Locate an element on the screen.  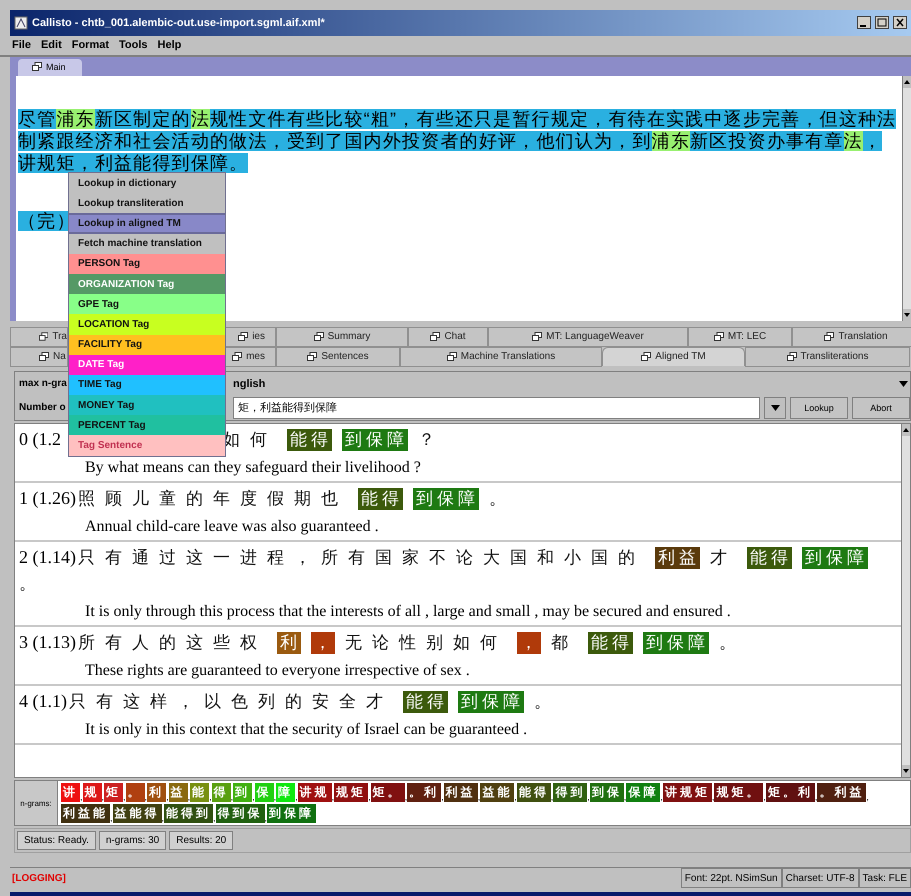
ngram-chip: 能 is located at coordinates (200, 792).